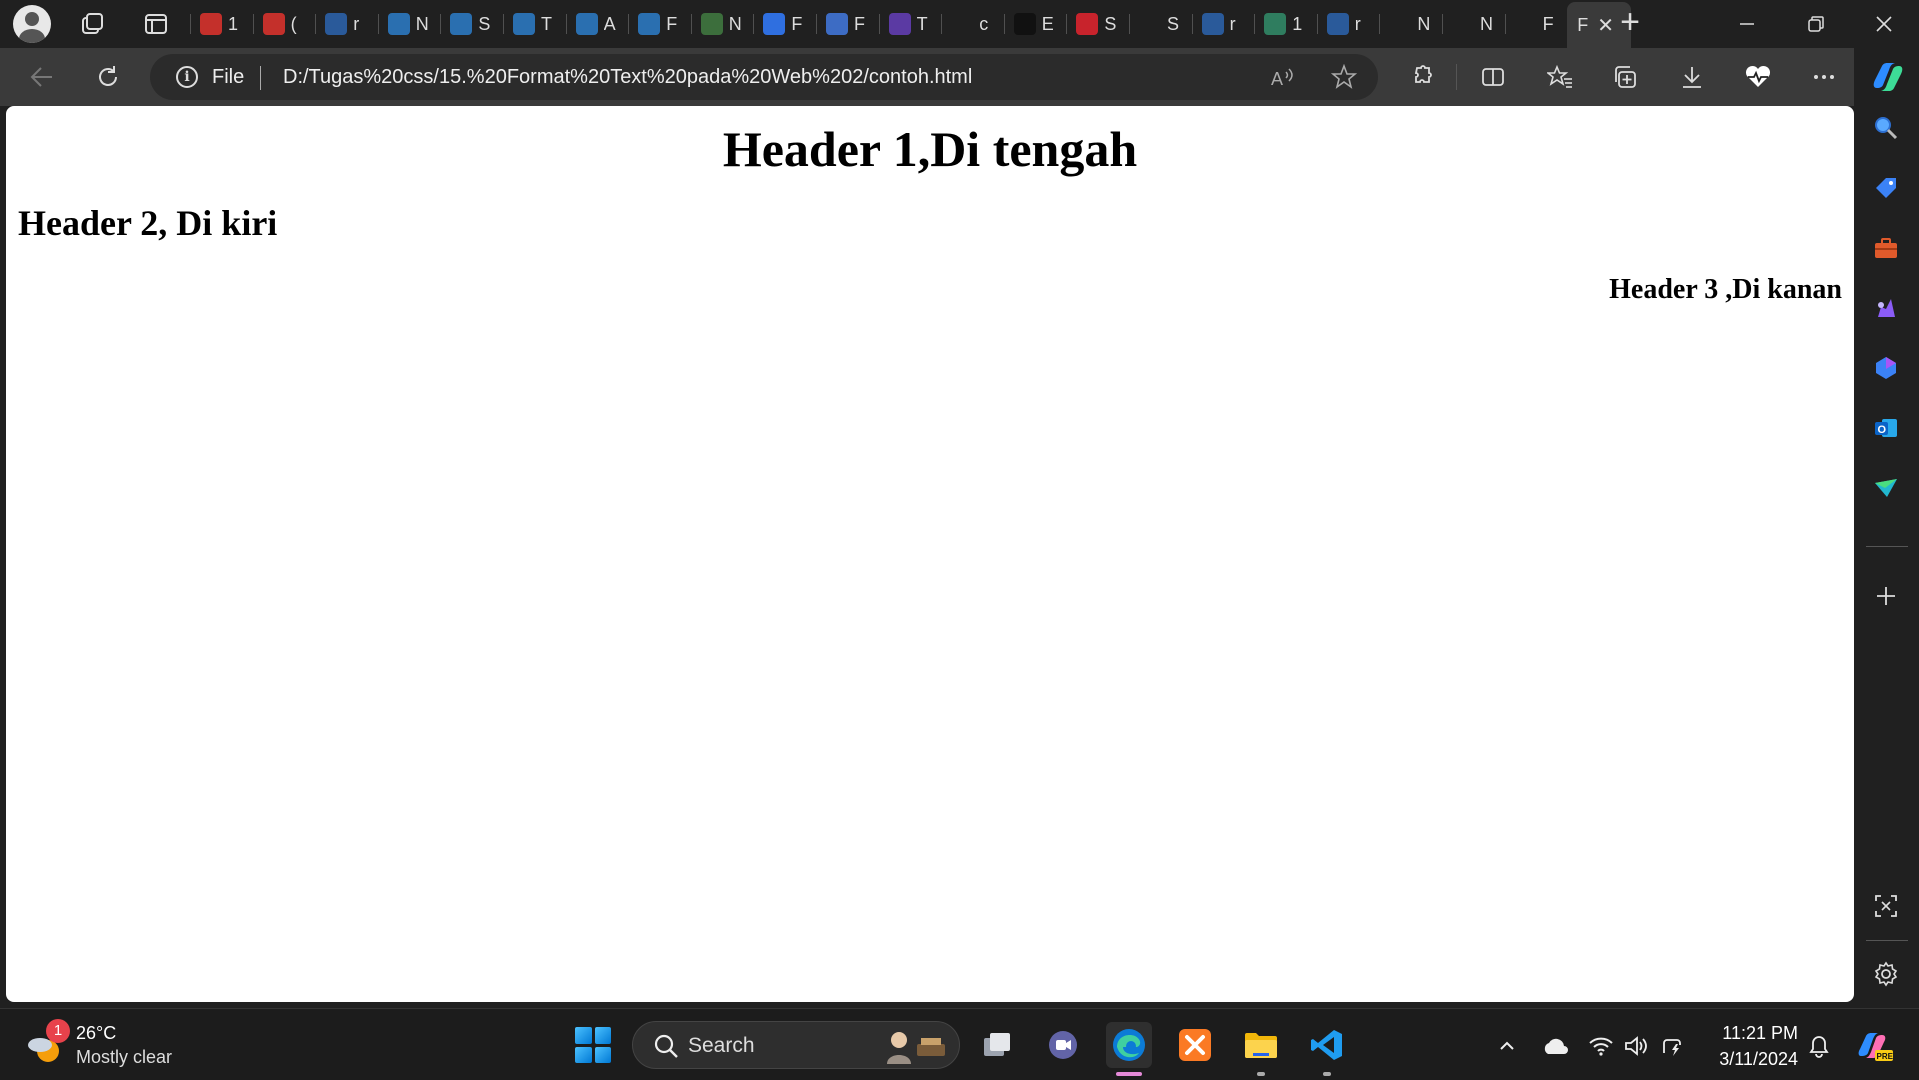 Image resolution: width=1919 pixels, height=1080 pixels. I want to click on vscode-icon, so click(1327, 1045).